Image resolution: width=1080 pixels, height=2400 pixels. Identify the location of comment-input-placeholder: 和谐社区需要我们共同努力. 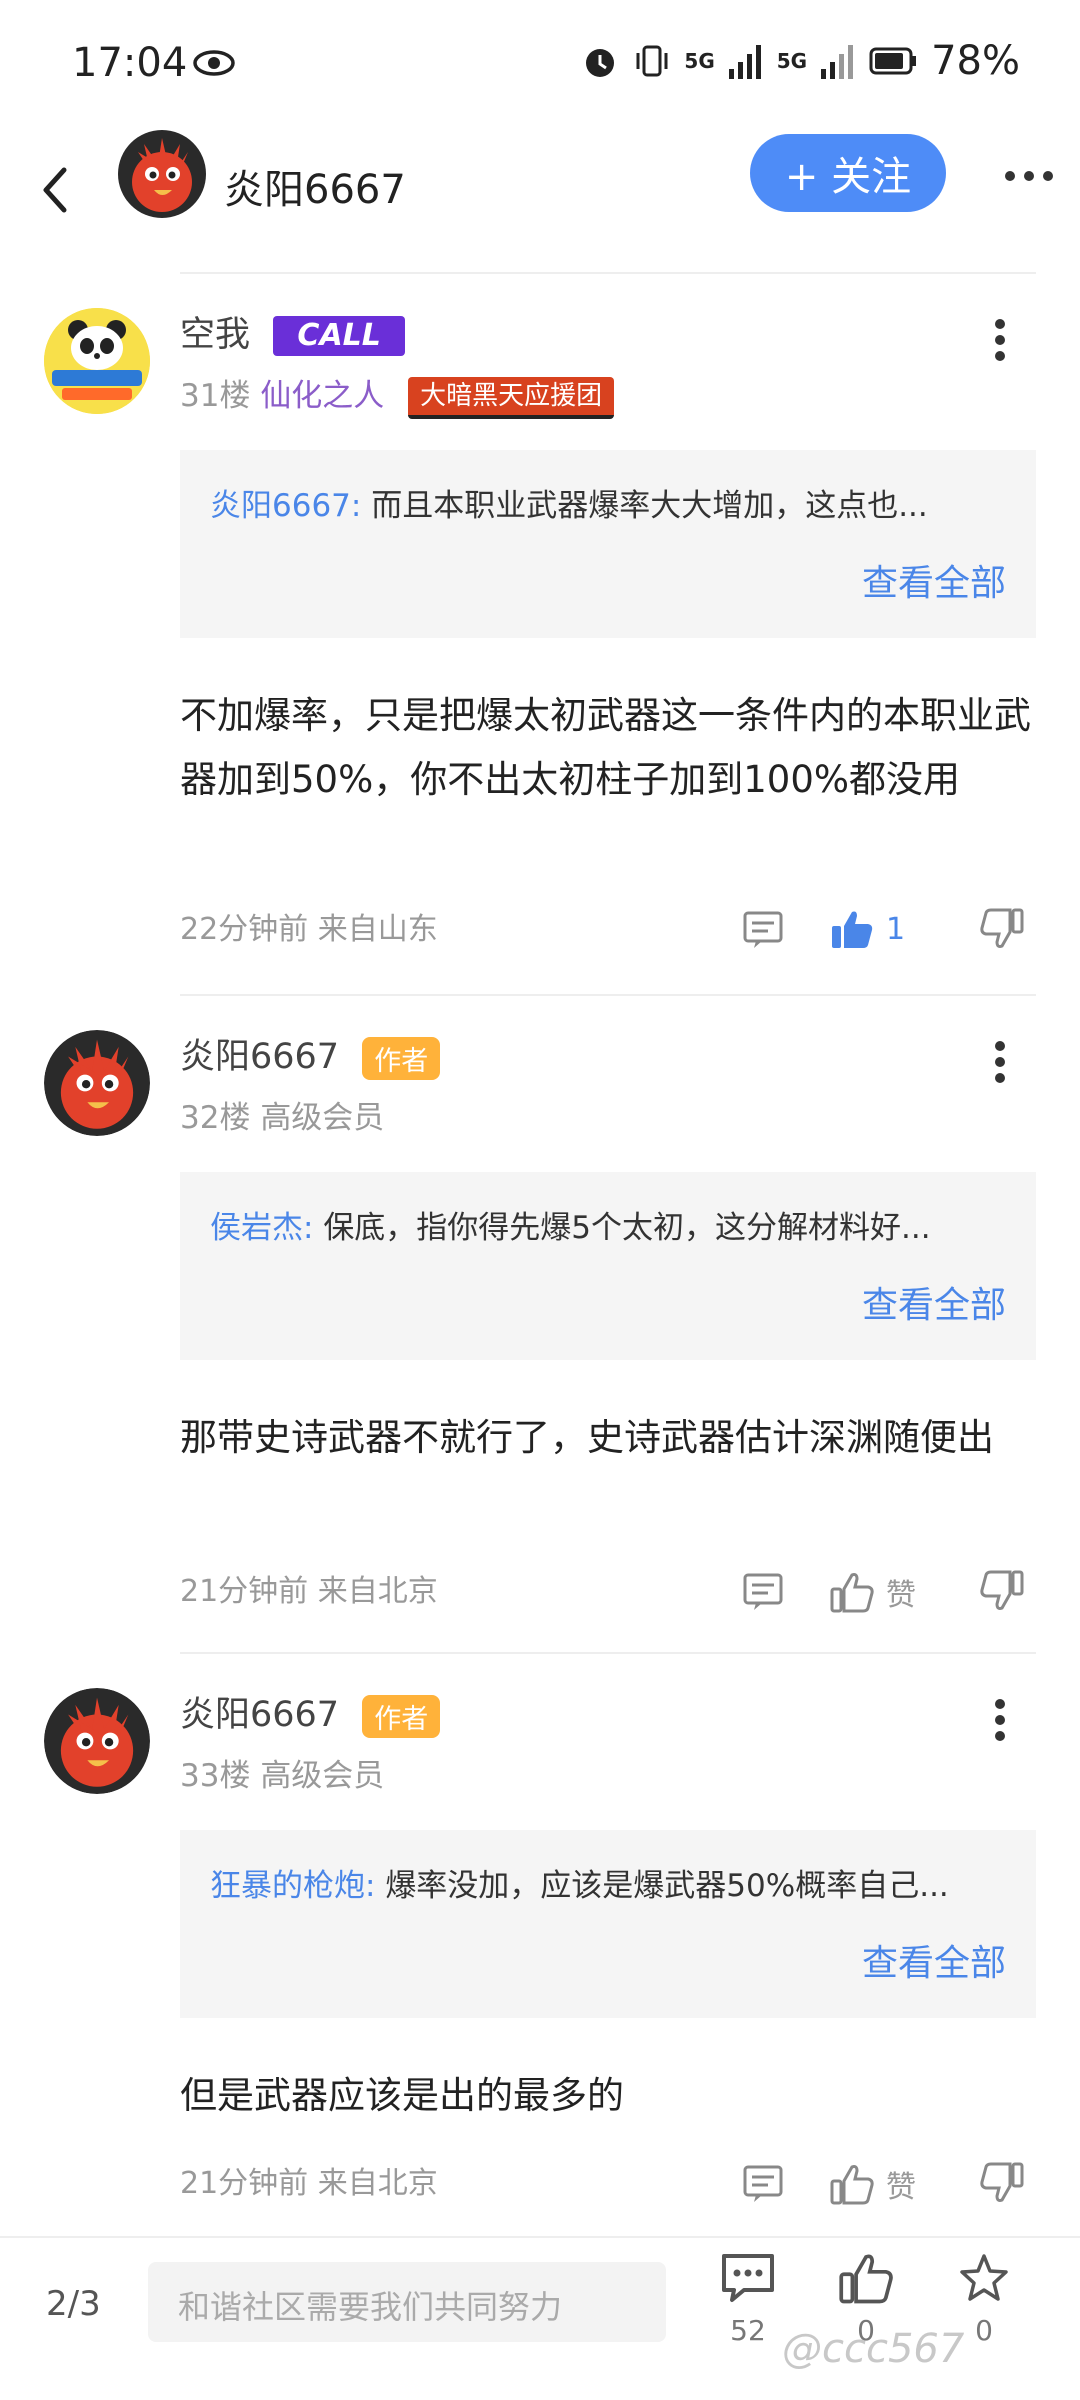
(370, 2307).